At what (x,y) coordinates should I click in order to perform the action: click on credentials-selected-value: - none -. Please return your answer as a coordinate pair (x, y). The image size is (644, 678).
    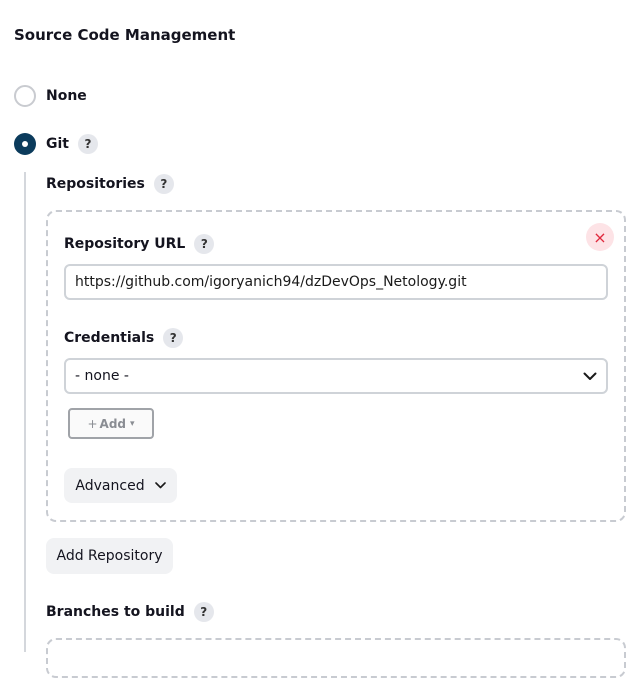
    Looking at the image, I should click on (102, 376).